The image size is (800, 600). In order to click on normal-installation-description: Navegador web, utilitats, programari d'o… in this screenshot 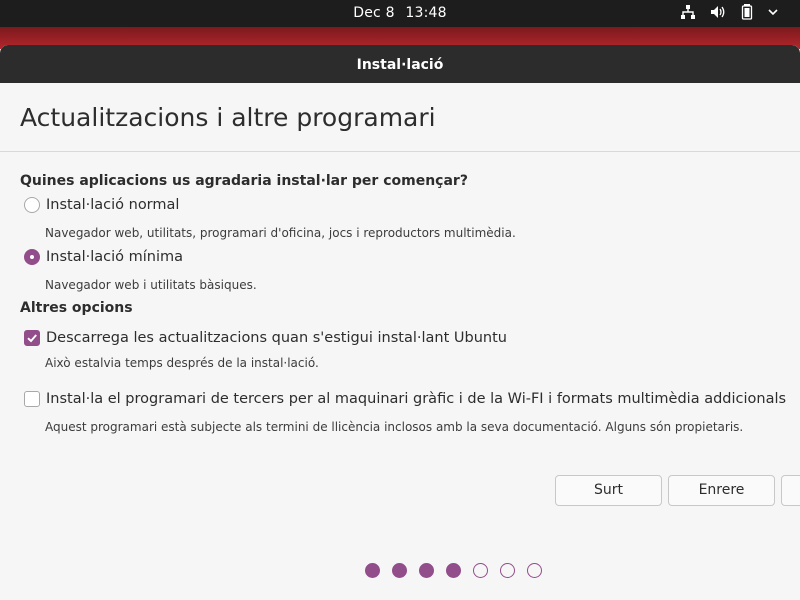, I will do `click(280, 233)`.